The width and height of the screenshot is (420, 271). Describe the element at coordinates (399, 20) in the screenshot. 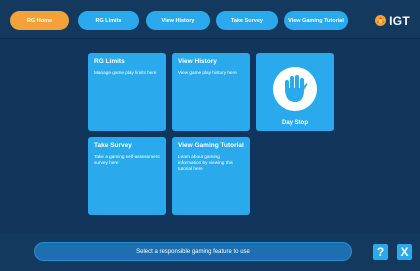

I see `logo-text: IGT` at that location.